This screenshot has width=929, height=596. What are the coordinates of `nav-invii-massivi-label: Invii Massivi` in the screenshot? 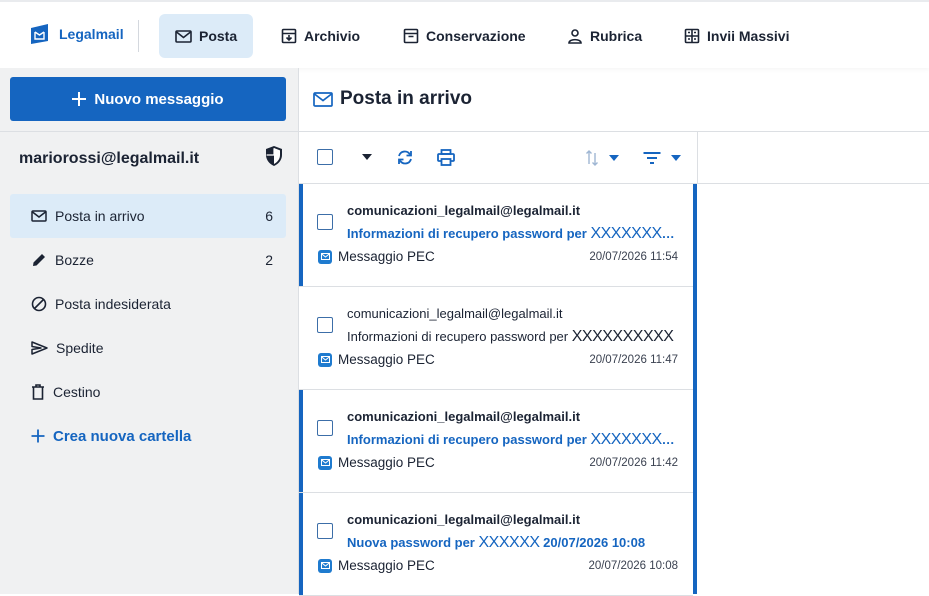 It's located at (748, 36).